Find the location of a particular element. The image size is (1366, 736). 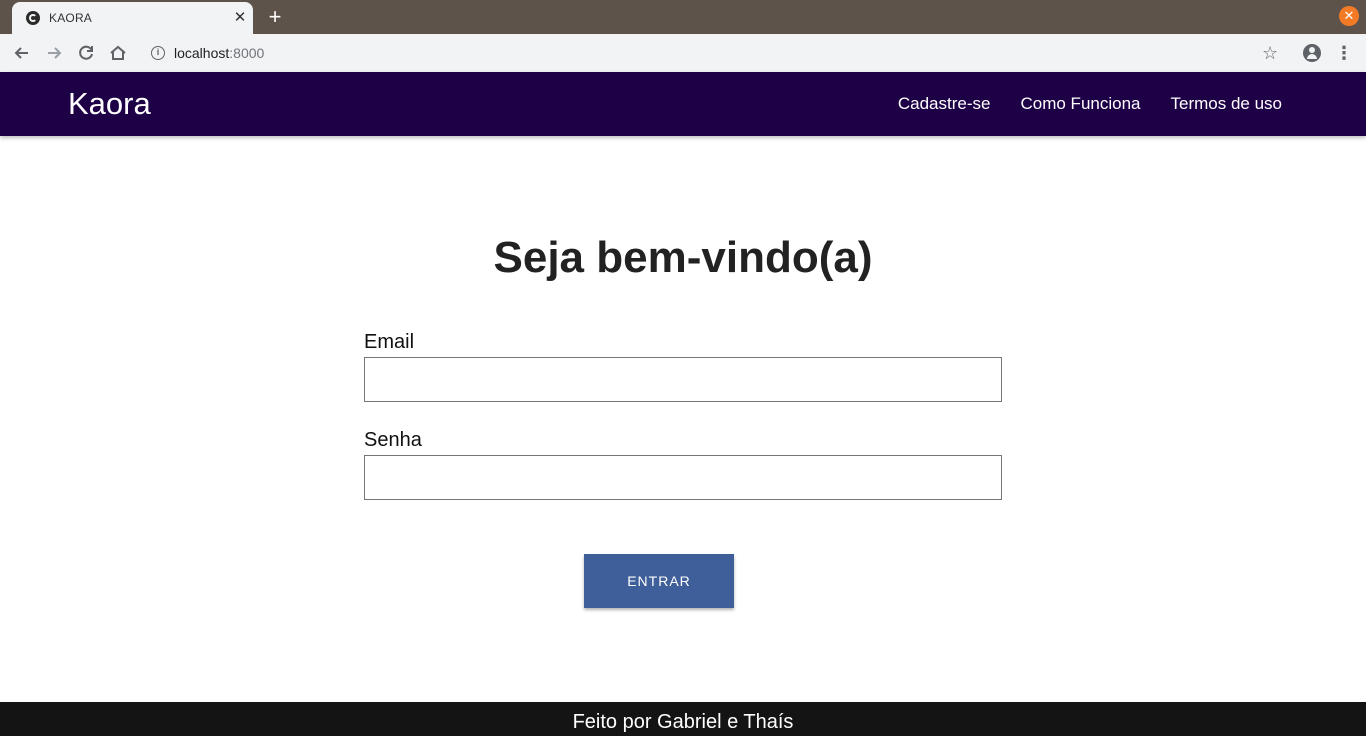

password-field is located at coordinates (683, 477).